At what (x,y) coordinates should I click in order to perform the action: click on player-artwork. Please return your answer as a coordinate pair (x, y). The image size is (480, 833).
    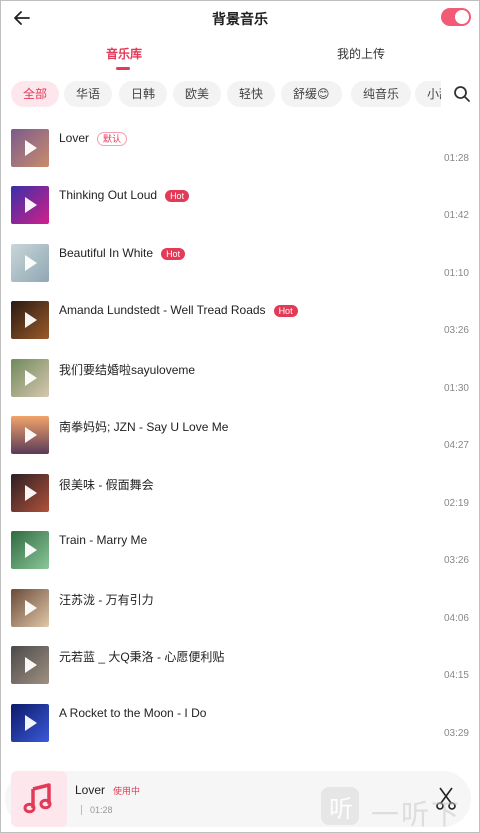
    Looking at the image, I should click on (39, 799).